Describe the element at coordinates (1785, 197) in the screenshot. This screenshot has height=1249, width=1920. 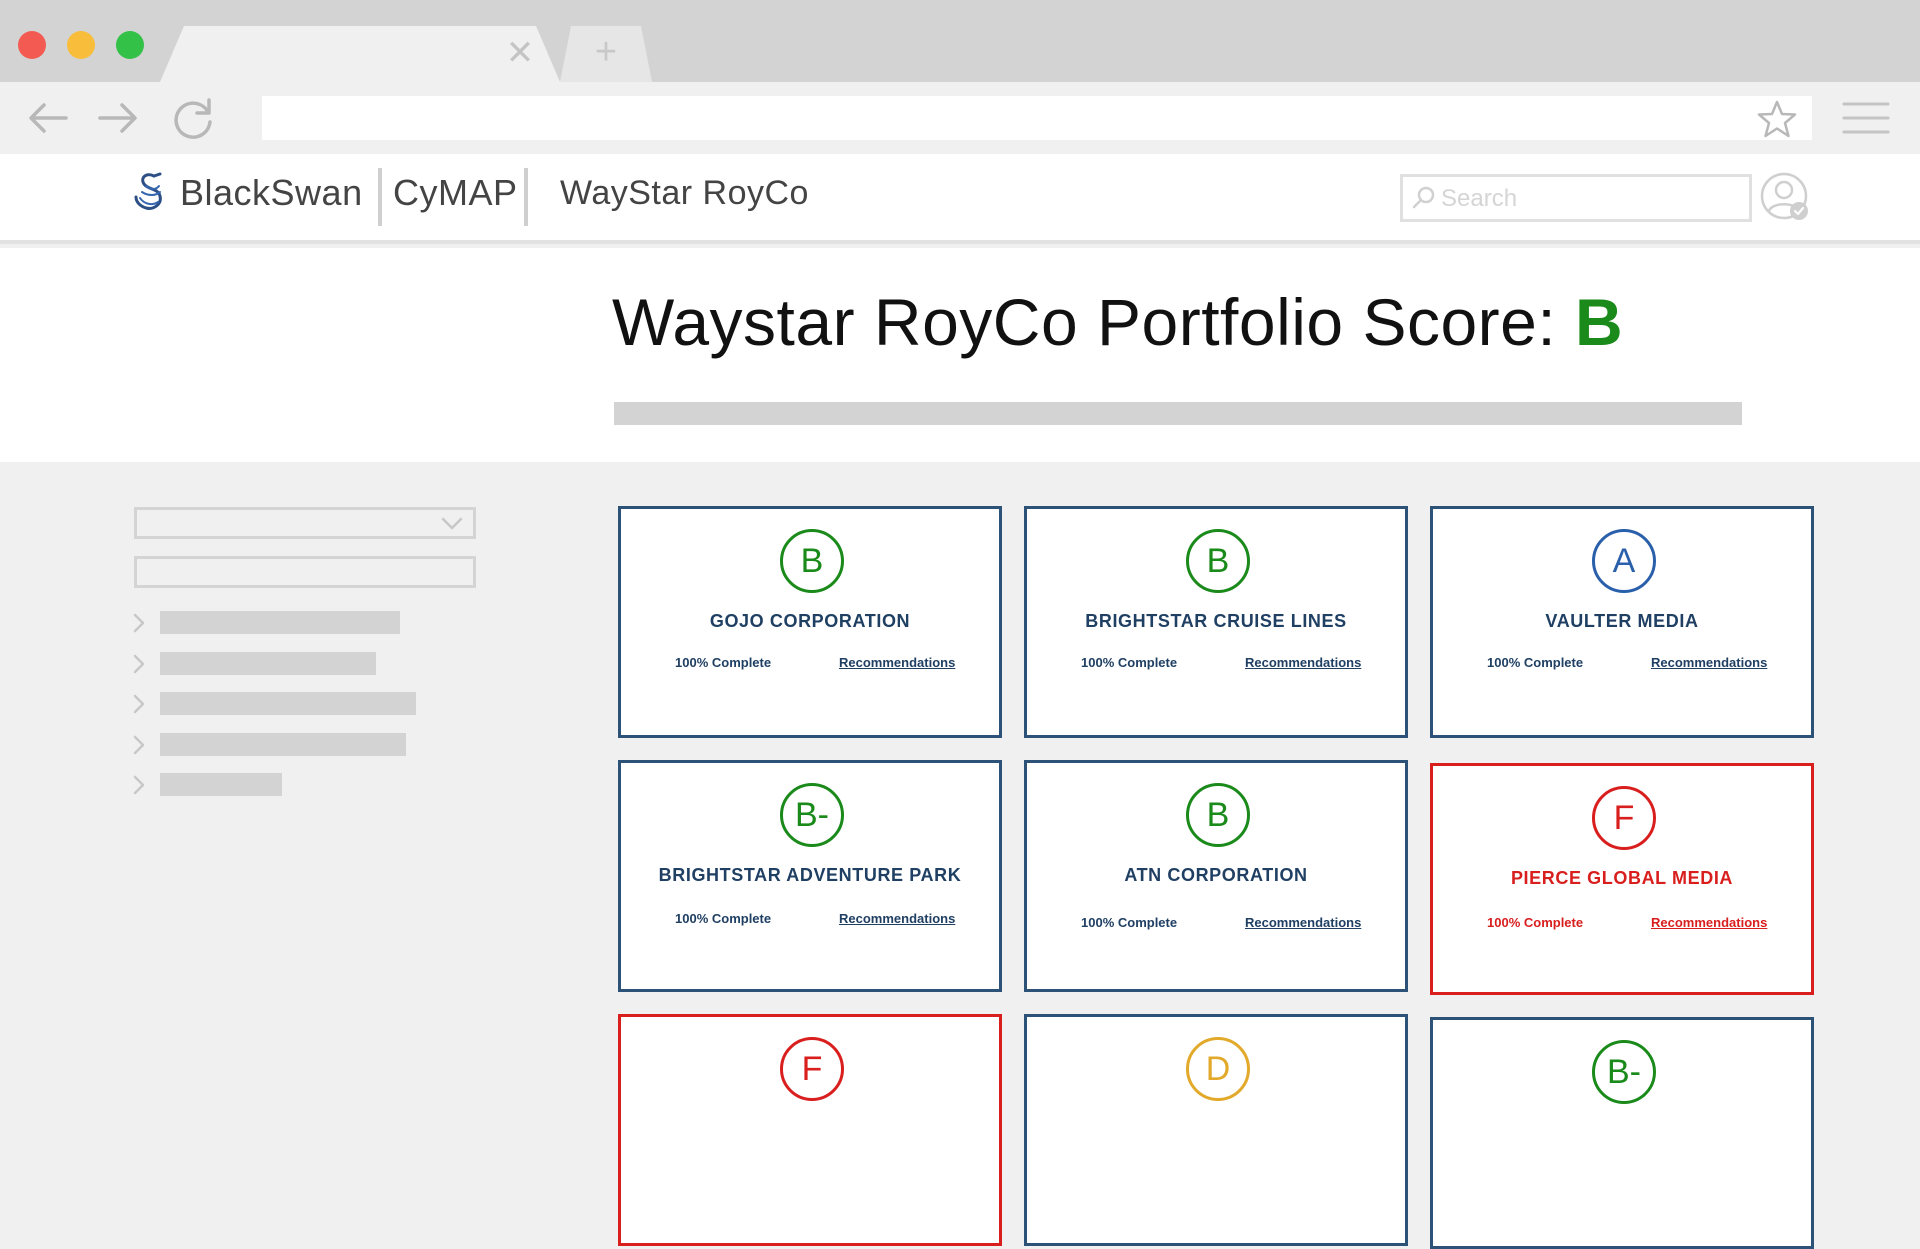
I see `user-avatar-icon` at that location.